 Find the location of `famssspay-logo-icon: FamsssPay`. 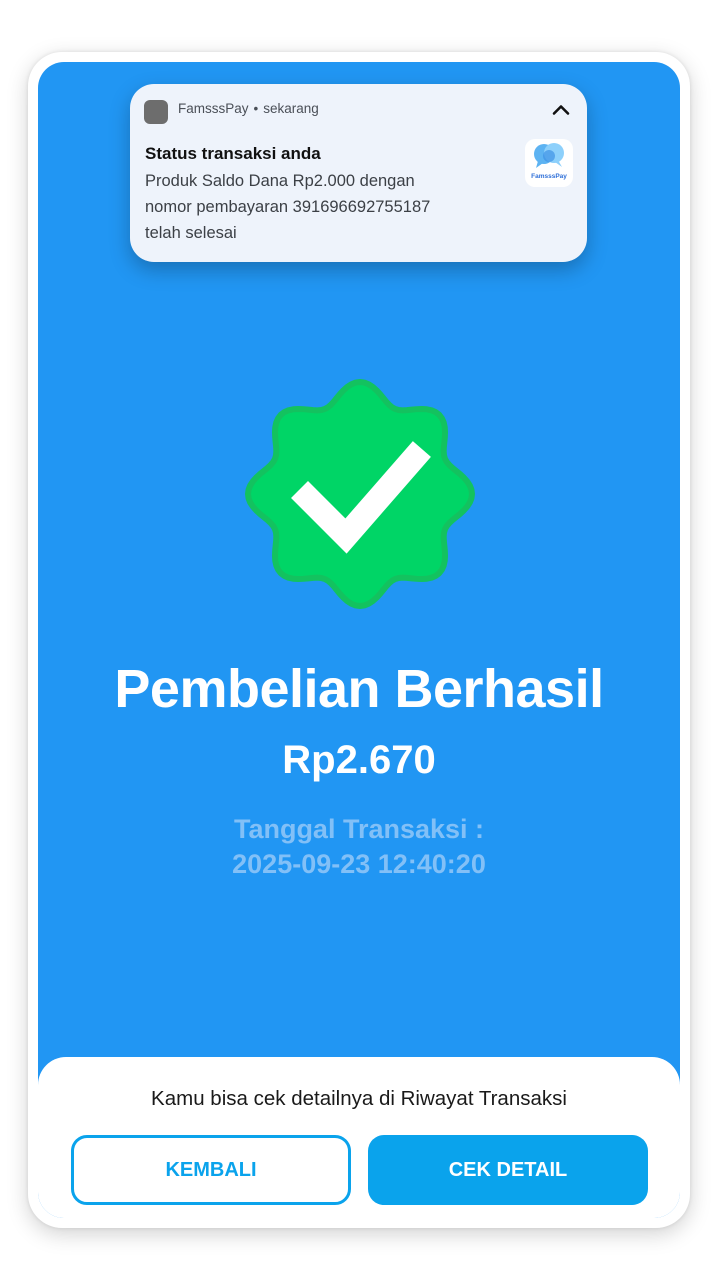

famssspay-logo-icon: FamsssPay is located at coordinates (549, 163).